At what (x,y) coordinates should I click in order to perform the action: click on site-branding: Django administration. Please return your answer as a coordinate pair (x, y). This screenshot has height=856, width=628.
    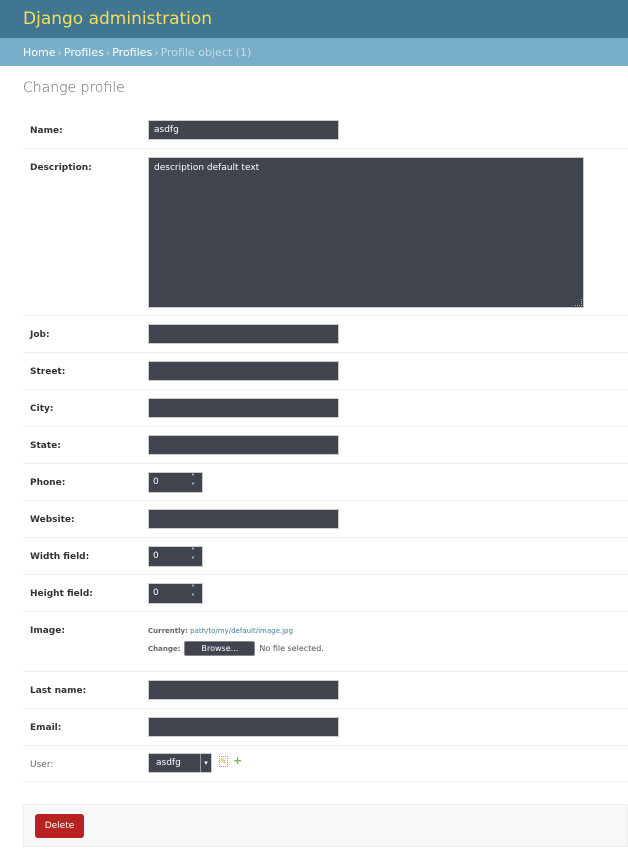
    Looking at the image, I should click on (117, 19).